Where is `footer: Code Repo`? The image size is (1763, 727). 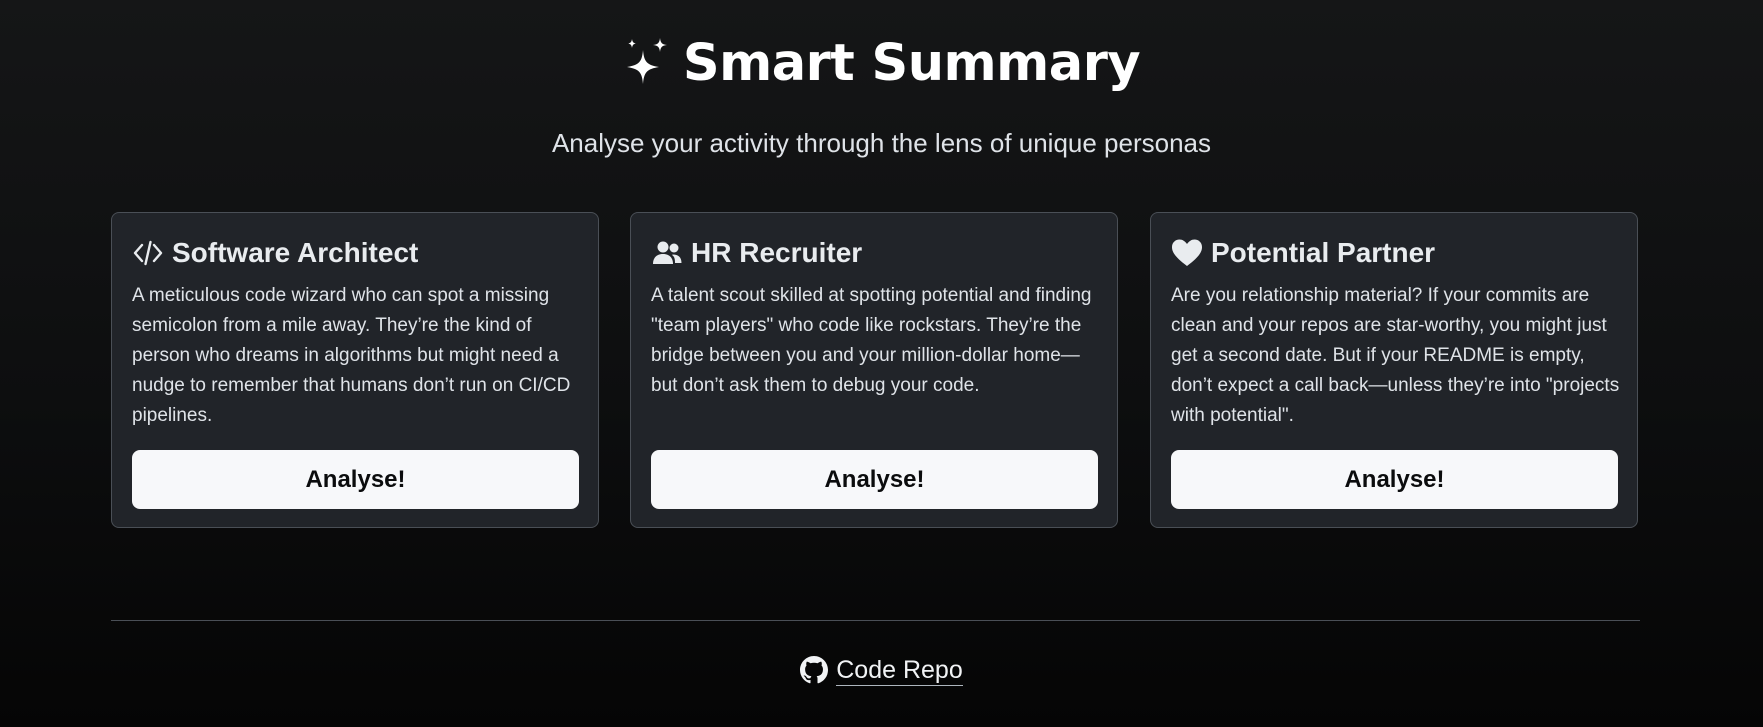
footer: Code Repo is located at coordinates (881, 670).